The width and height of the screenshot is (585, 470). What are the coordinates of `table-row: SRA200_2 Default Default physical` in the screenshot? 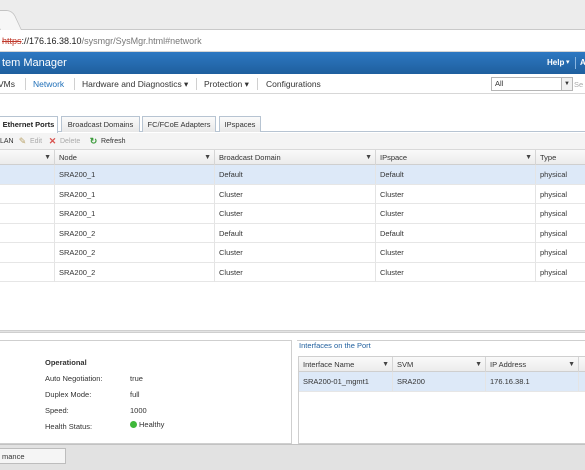 It's located at (292, 233).